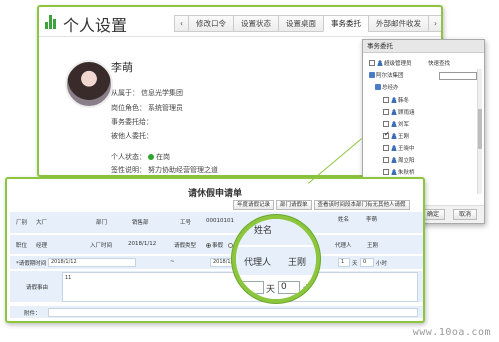  I want to click on tree-dept-node: 总经办, so click(387, 87).